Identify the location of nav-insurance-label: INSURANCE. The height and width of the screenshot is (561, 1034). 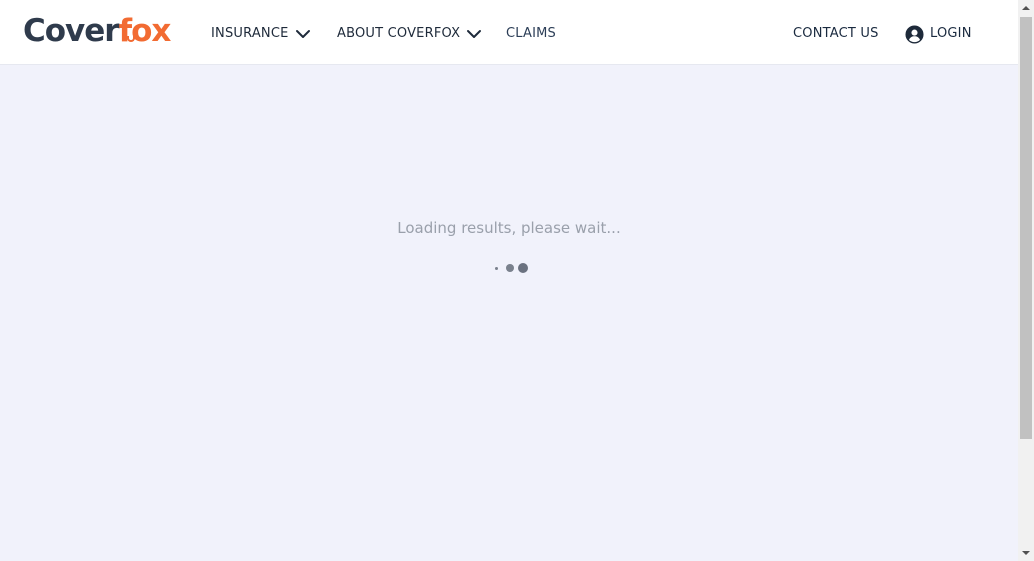
(250, 33).